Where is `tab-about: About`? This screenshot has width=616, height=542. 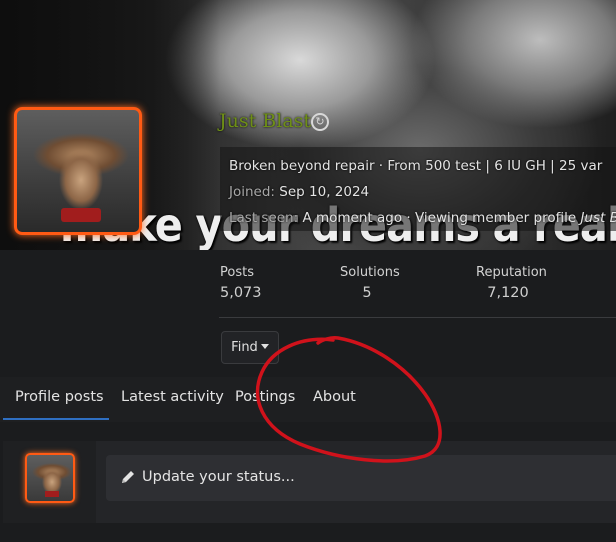 tab-about: About is located at coordinates (334, 397).